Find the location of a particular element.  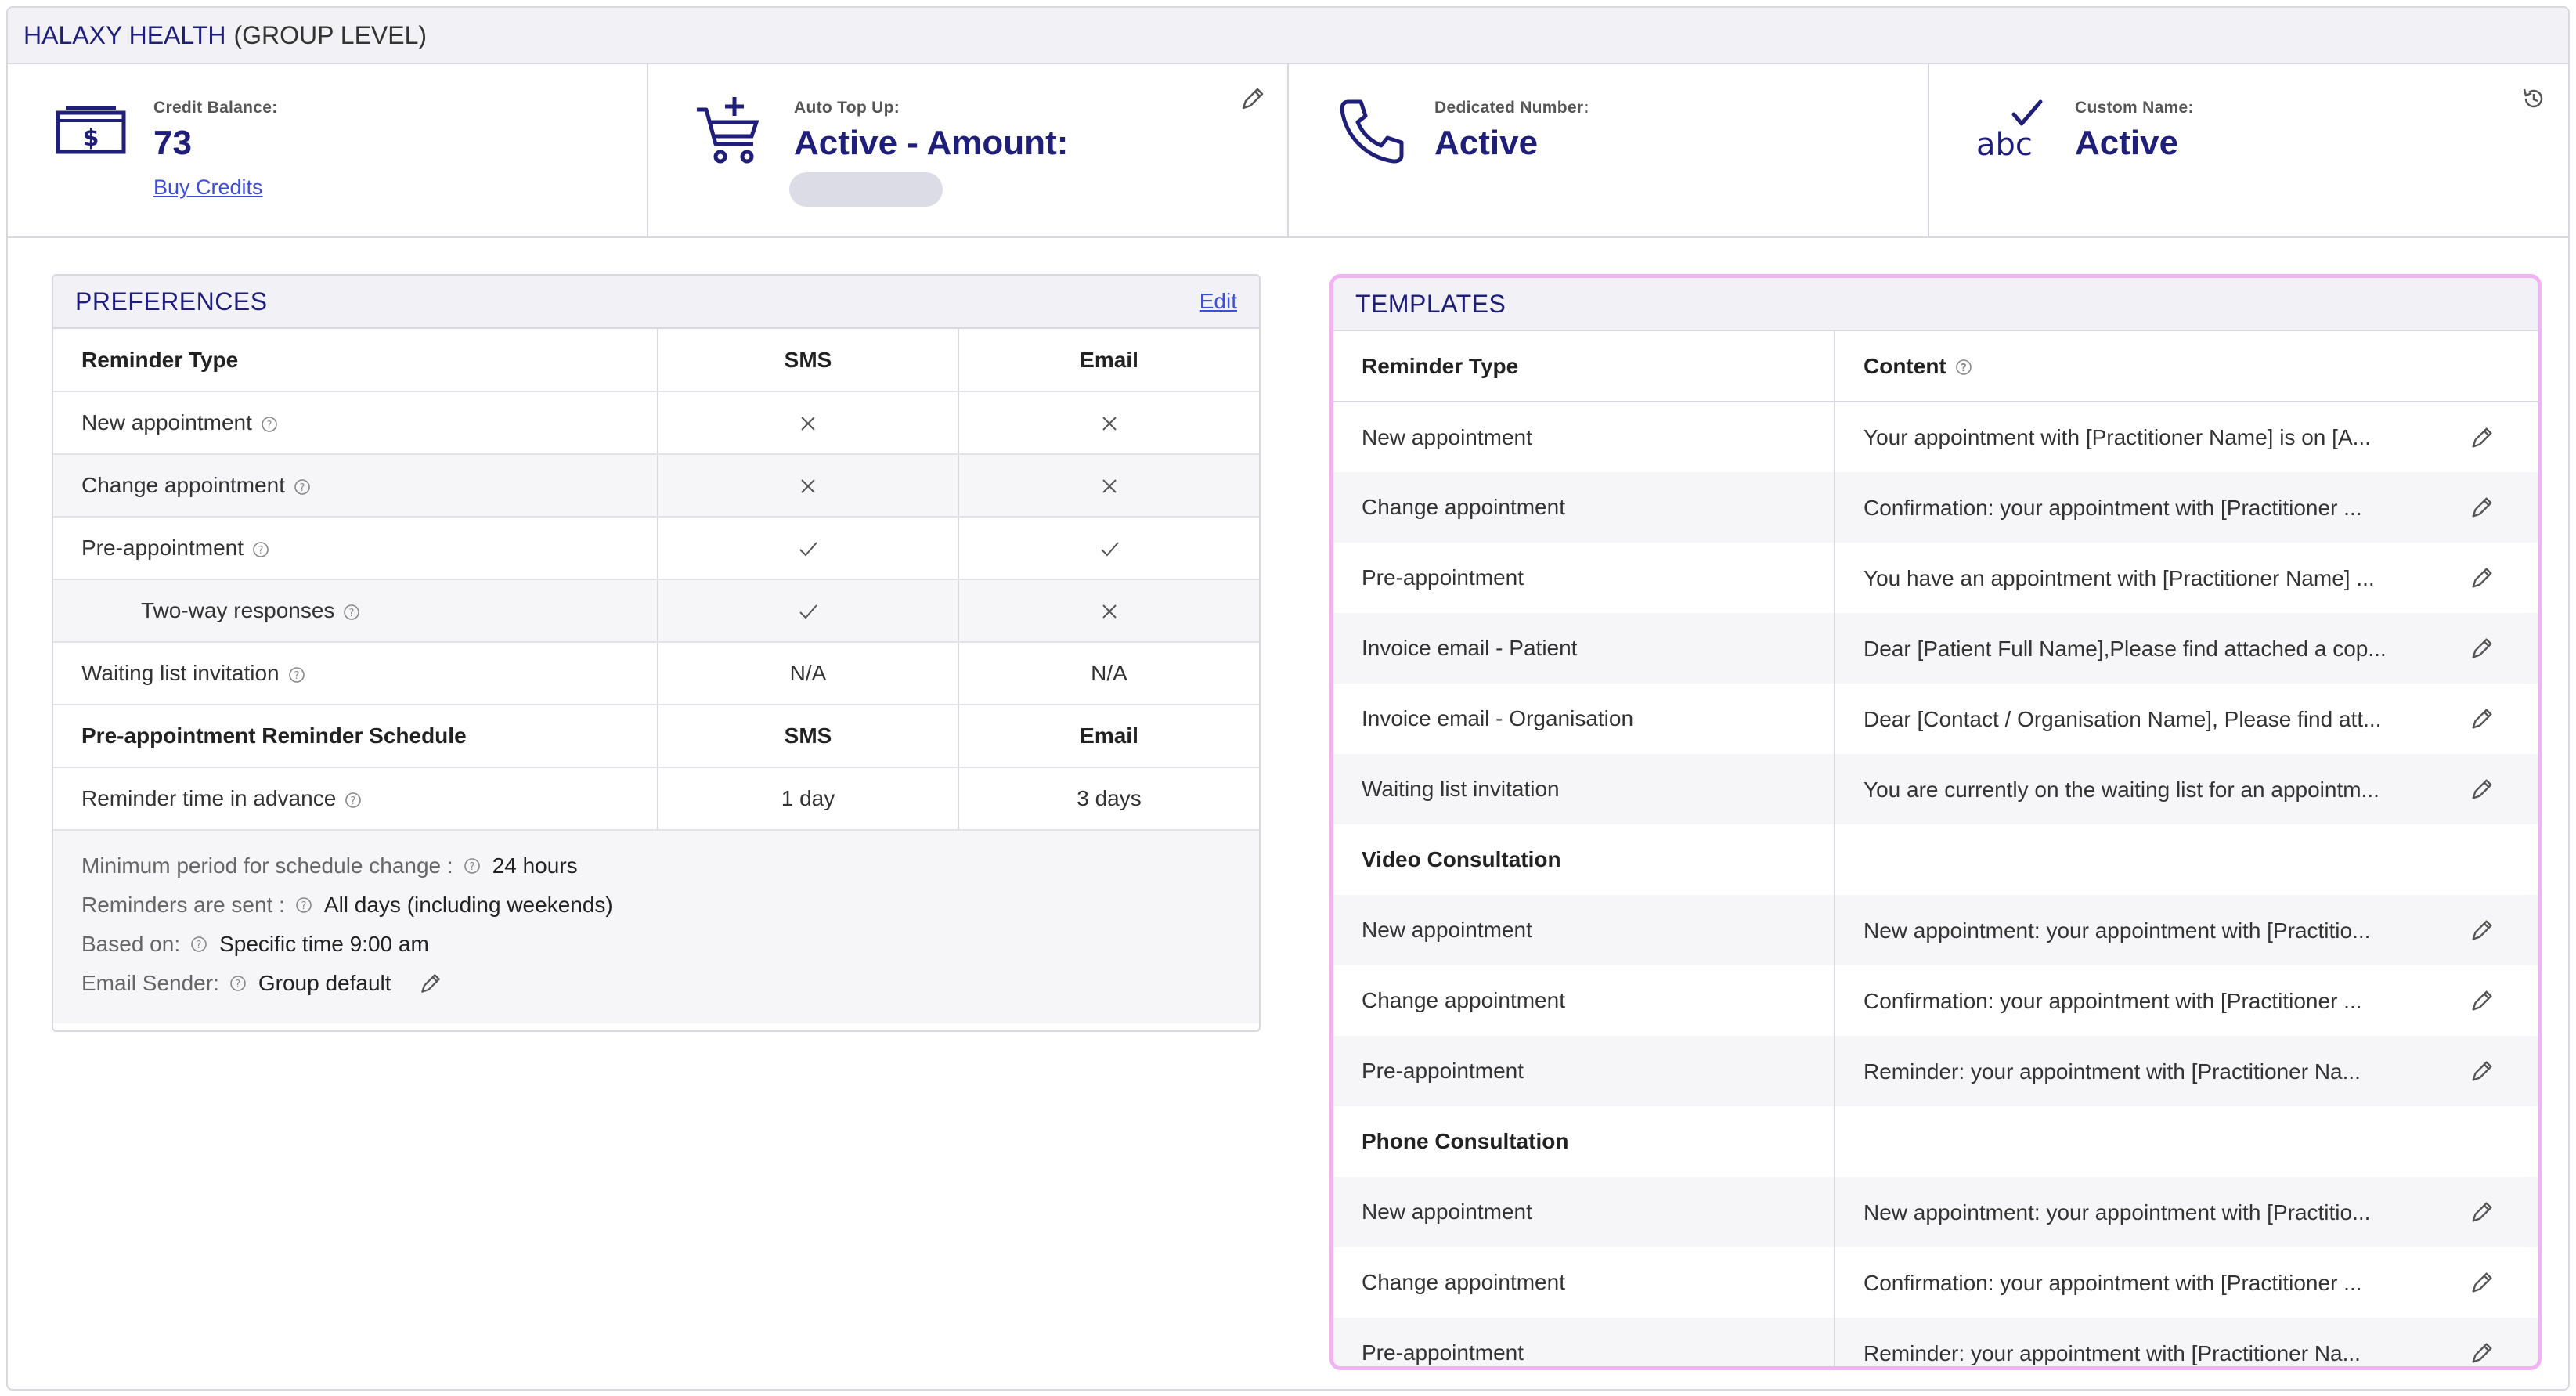

schedule-header: Pre-appointment Reminder Schedule is located at coordinates (355, 736).